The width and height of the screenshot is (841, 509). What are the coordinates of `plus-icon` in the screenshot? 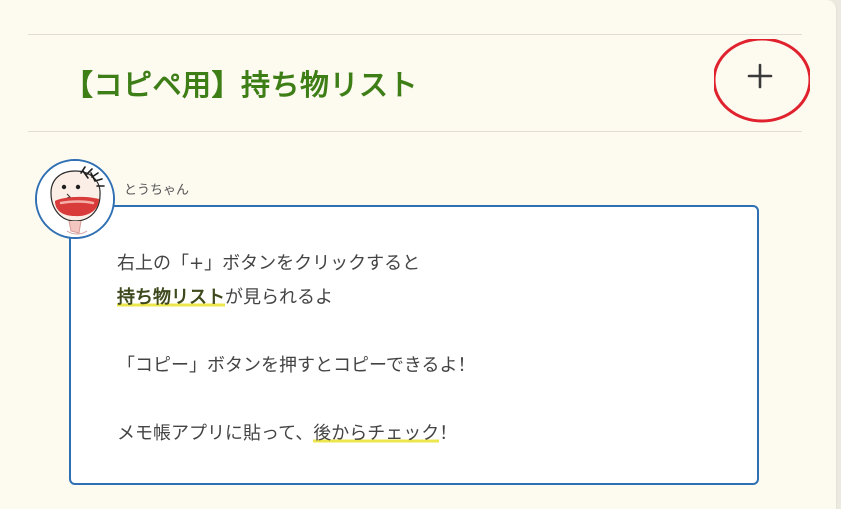 It's located at (762, 81).